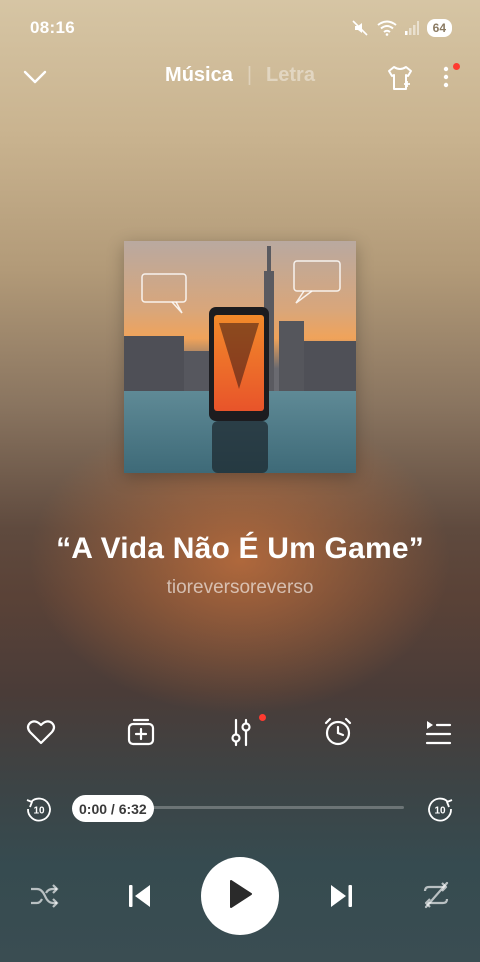 The height and width of the screenshot is (962, 480). Describe the element at coordinates (240, 548) in the screenshot. I see `song-title: “A Vida Não É Um Game”` at that location.